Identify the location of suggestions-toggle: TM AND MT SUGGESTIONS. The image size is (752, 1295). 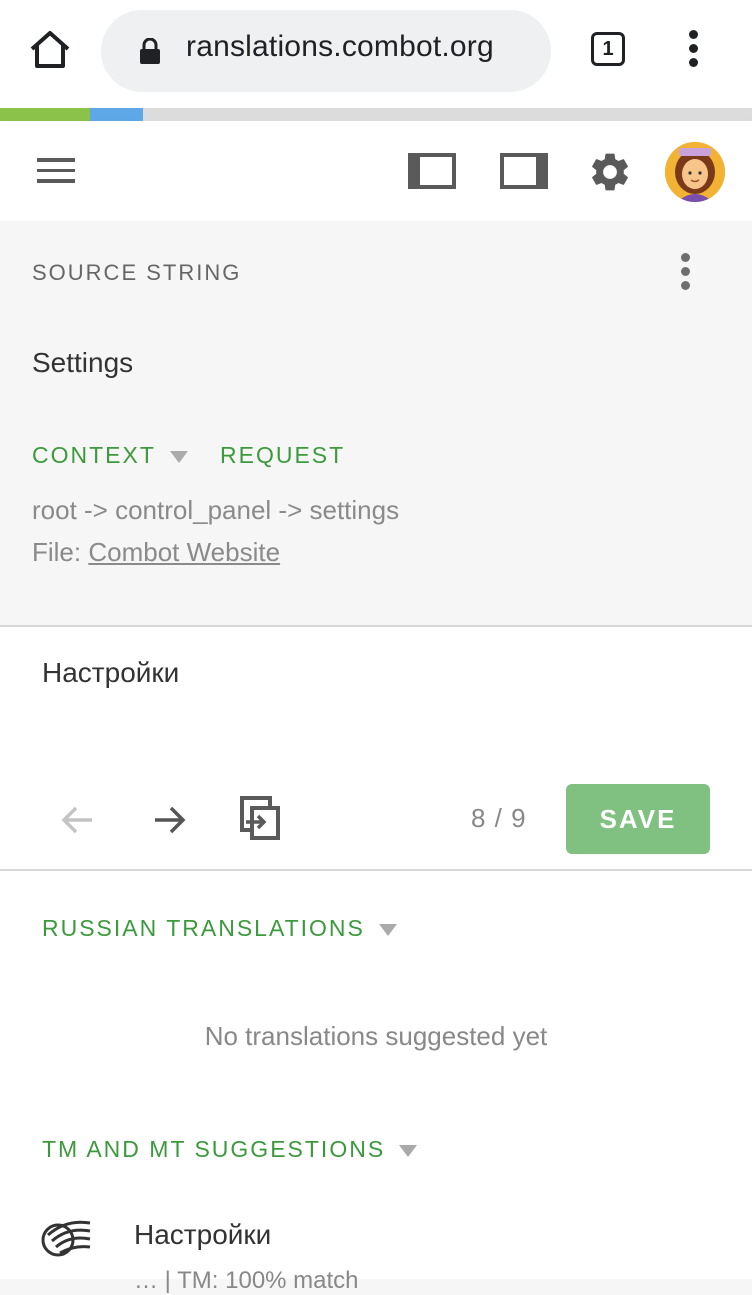
(230, 1149).